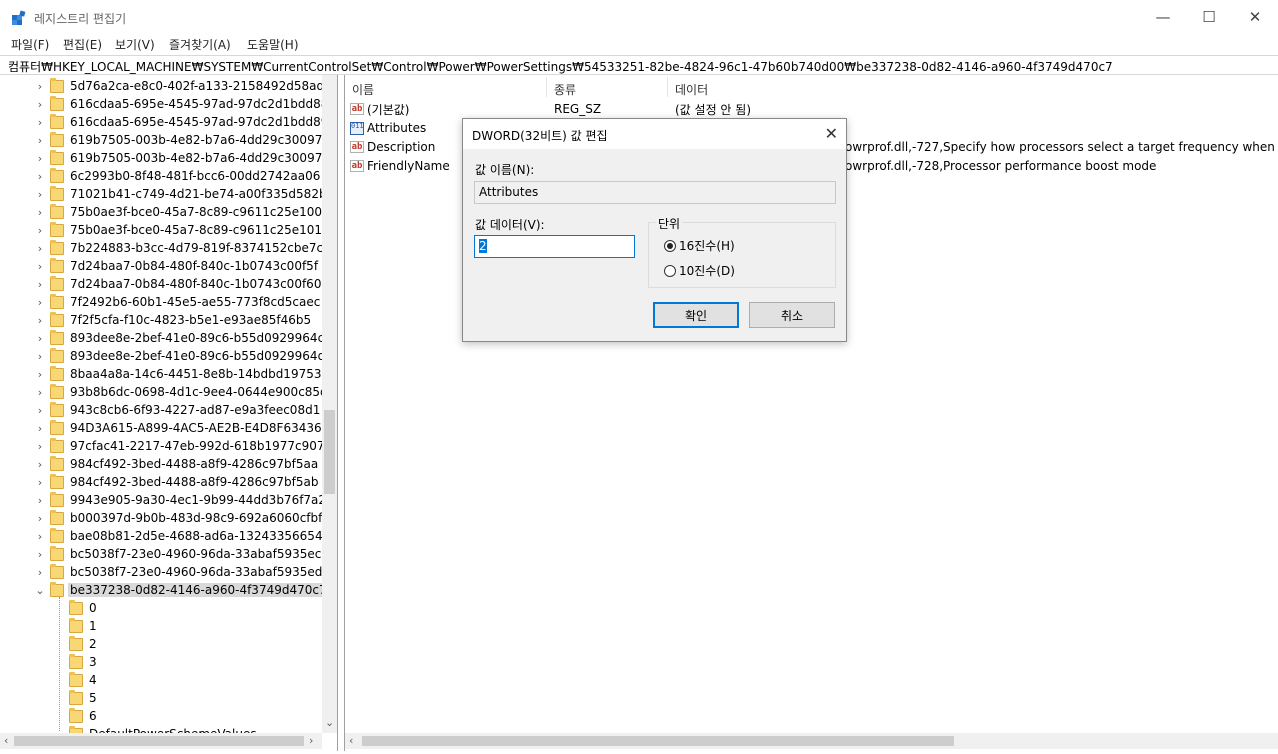  Describe the element at coordinates (178, 212) in the screenshot. I see `tree-item: › 75b0ae3f-bce0-45a7-8c89-c9611c25e100` at that location.